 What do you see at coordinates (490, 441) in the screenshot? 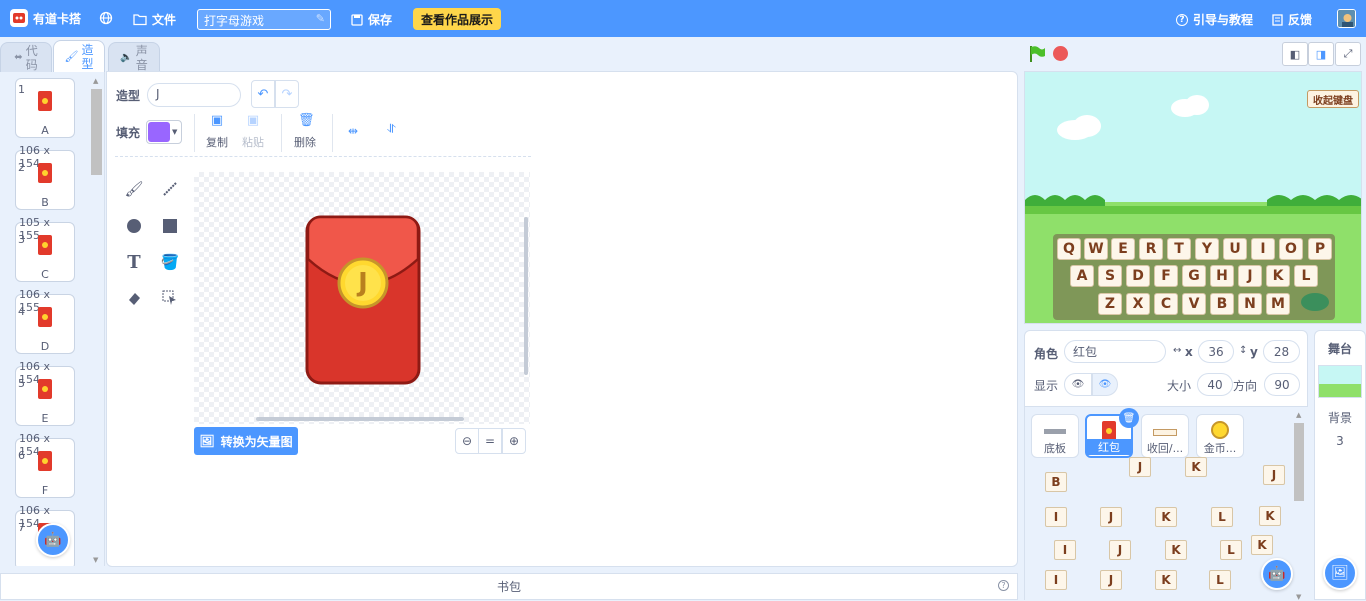
I see `zoom-reset-button: =` at bounding box center [490, 441].